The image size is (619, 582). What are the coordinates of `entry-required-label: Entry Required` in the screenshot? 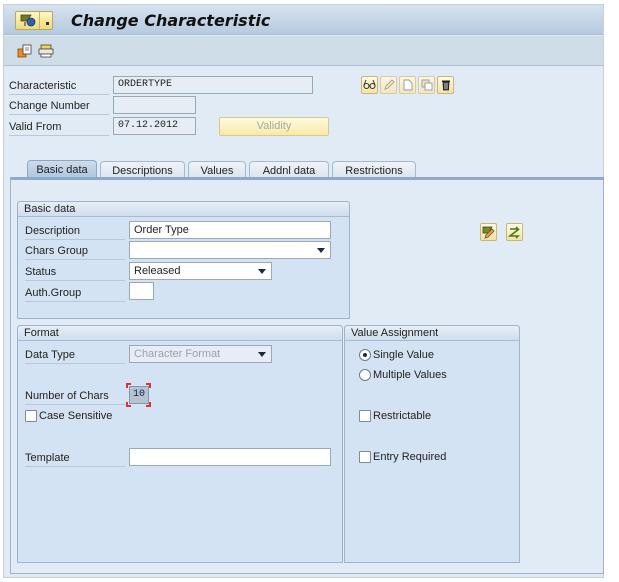 It's located at (410, 457).